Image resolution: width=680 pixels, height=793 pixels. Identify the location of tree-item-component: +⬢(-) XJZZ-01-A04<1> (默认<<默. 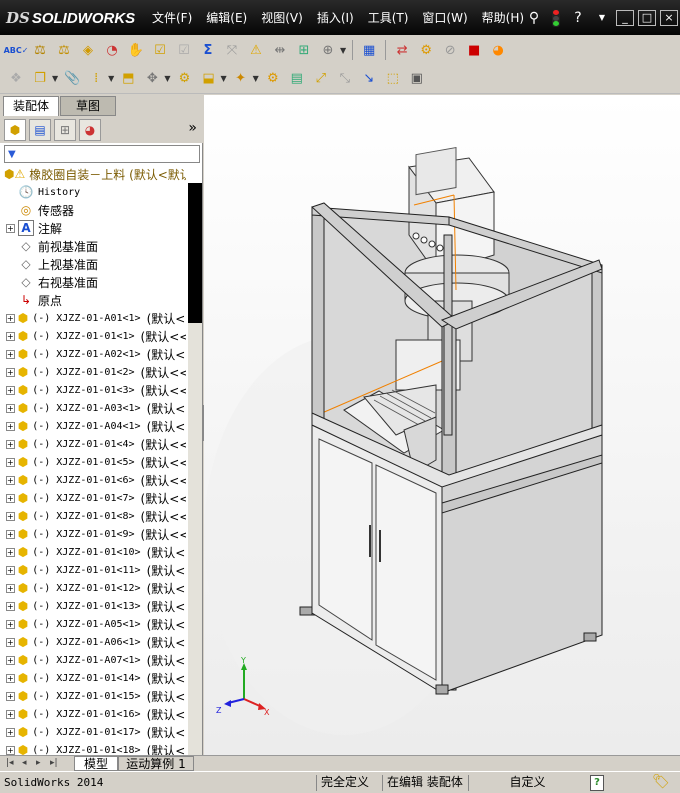
(93, 426).